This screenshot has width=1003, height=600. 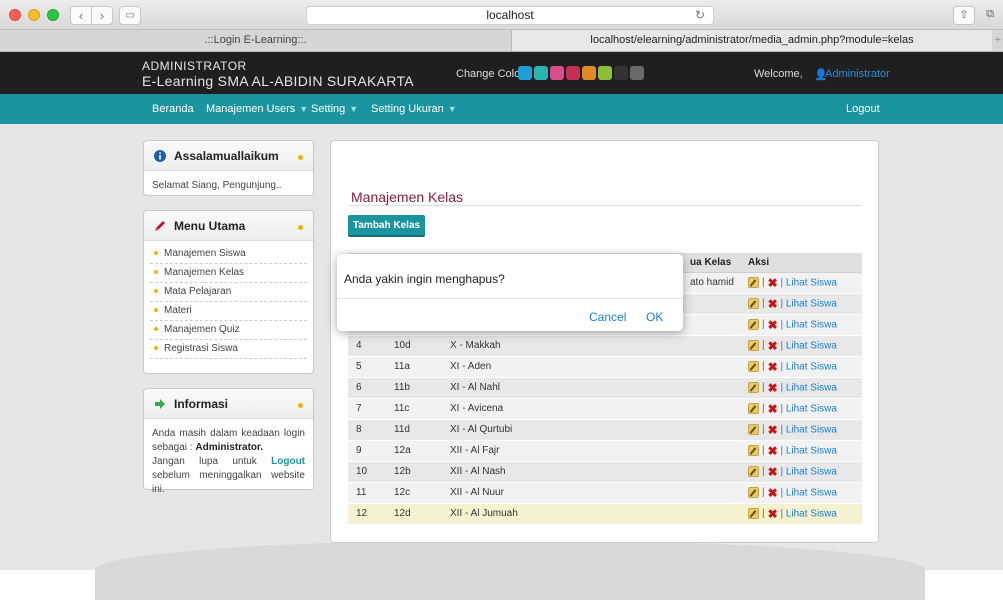 What do you see at coordinates (857, 74) in the screenshot?
I see `admin-user-link: Administrator` at bounding box center [857, 74].